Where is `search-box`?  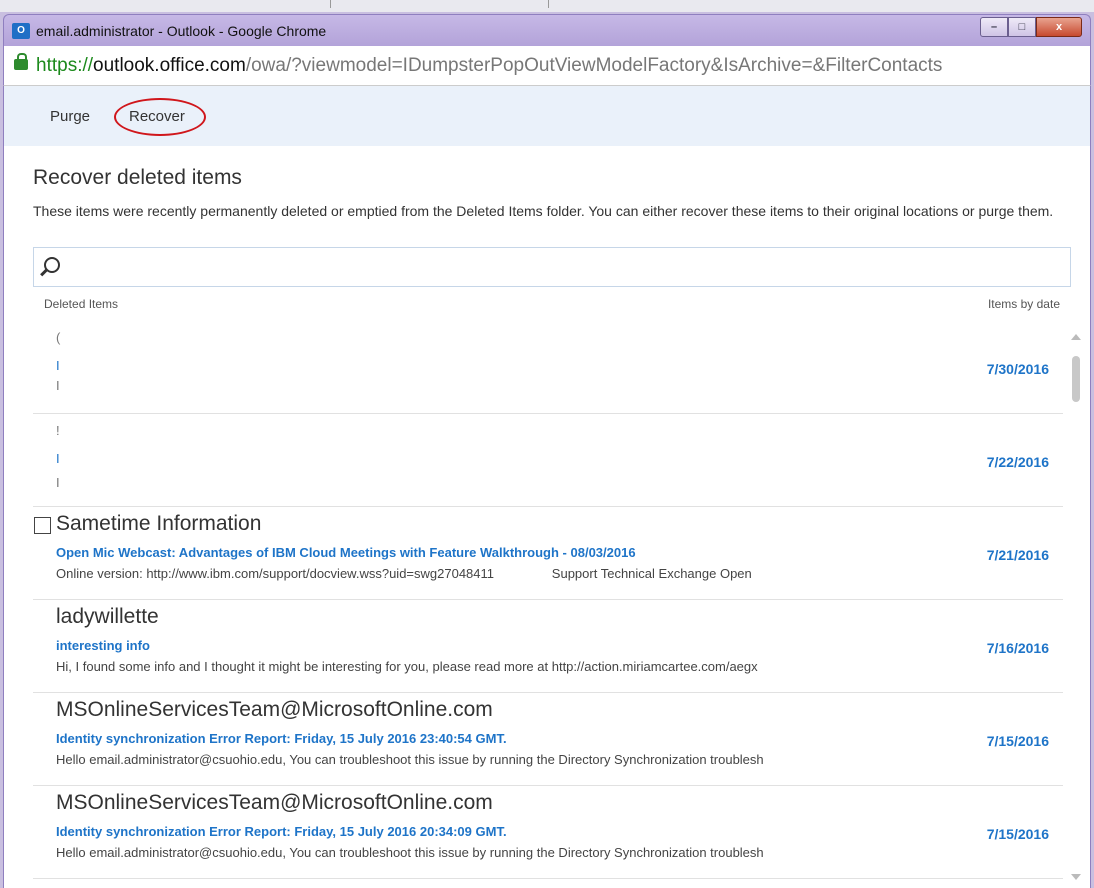
search-box is located at coordinates (552, 267).